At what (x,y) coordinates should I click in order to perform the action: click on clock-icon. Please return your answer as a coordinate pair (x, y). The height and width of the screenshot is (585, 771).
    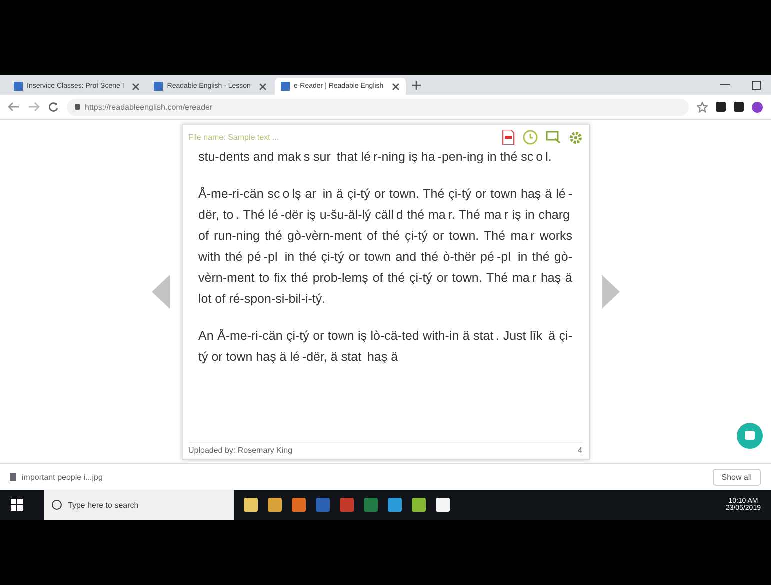
    Looking at the image, I should click on (530, 137).